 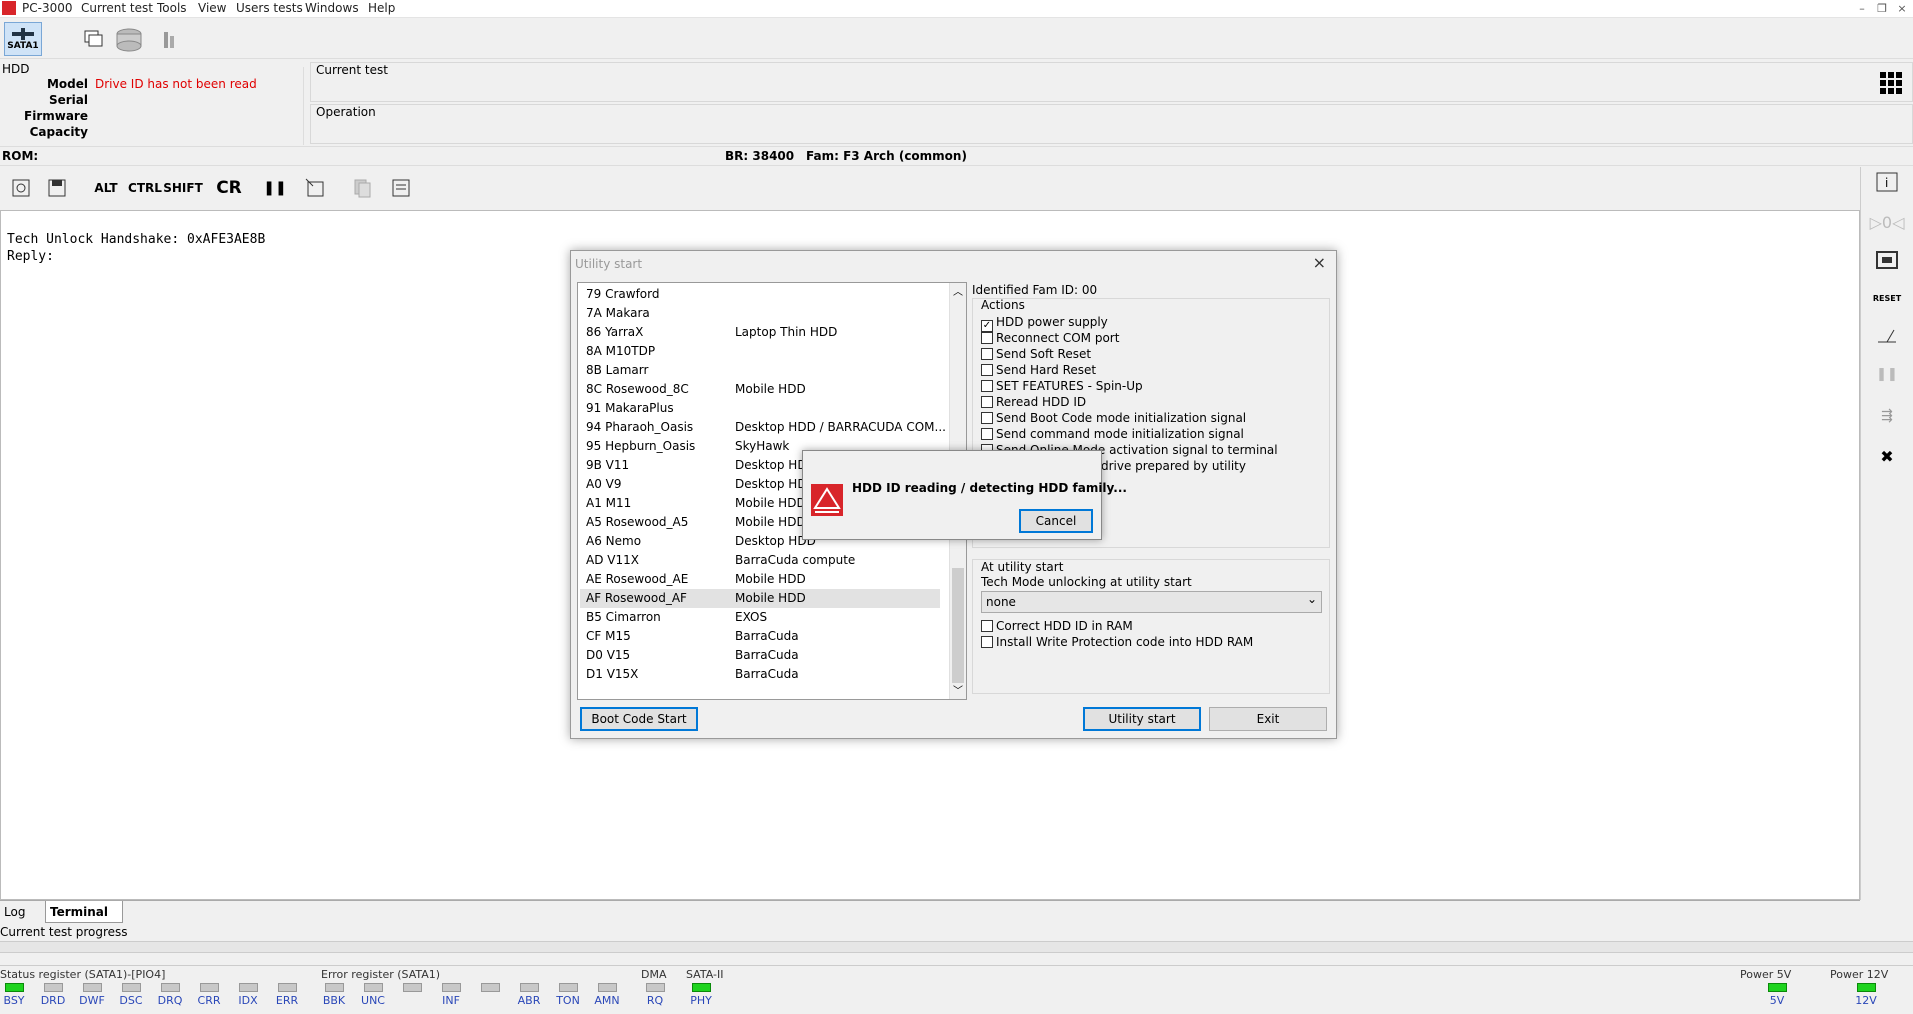 I want to click on terminal-toolbar: ALT CTRL SHIFT CR ❚❚, so click(x=930, y=188).